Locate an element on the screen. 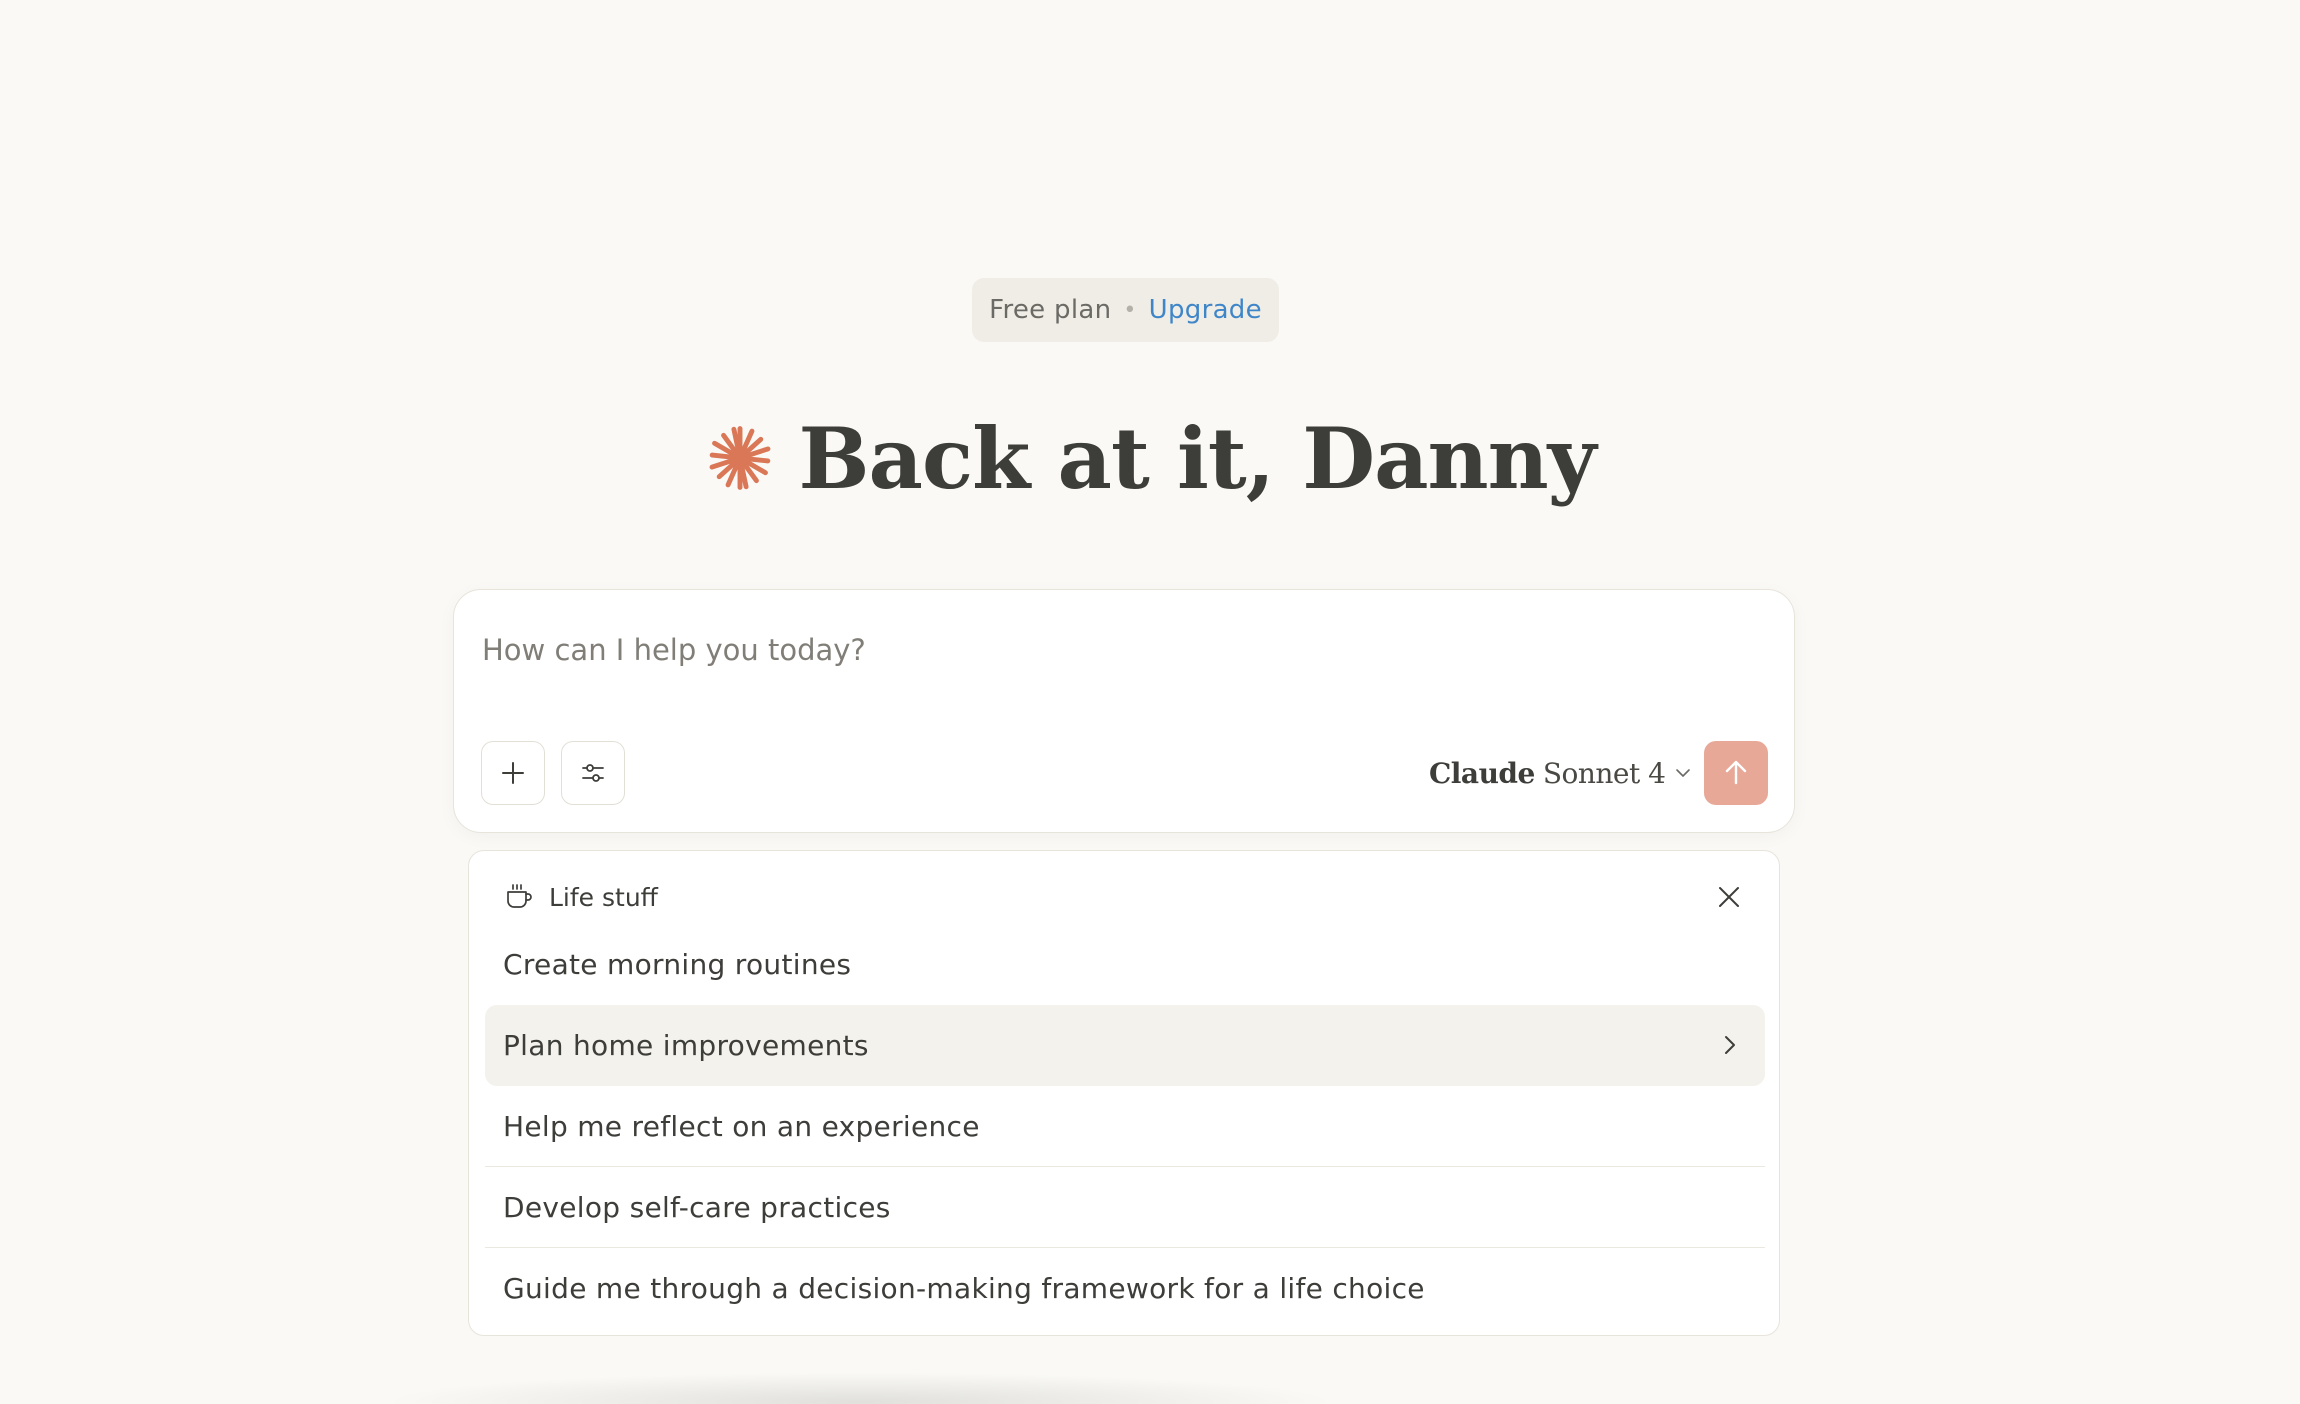  close-suggestions-button is located at coordinates (1729, 897).